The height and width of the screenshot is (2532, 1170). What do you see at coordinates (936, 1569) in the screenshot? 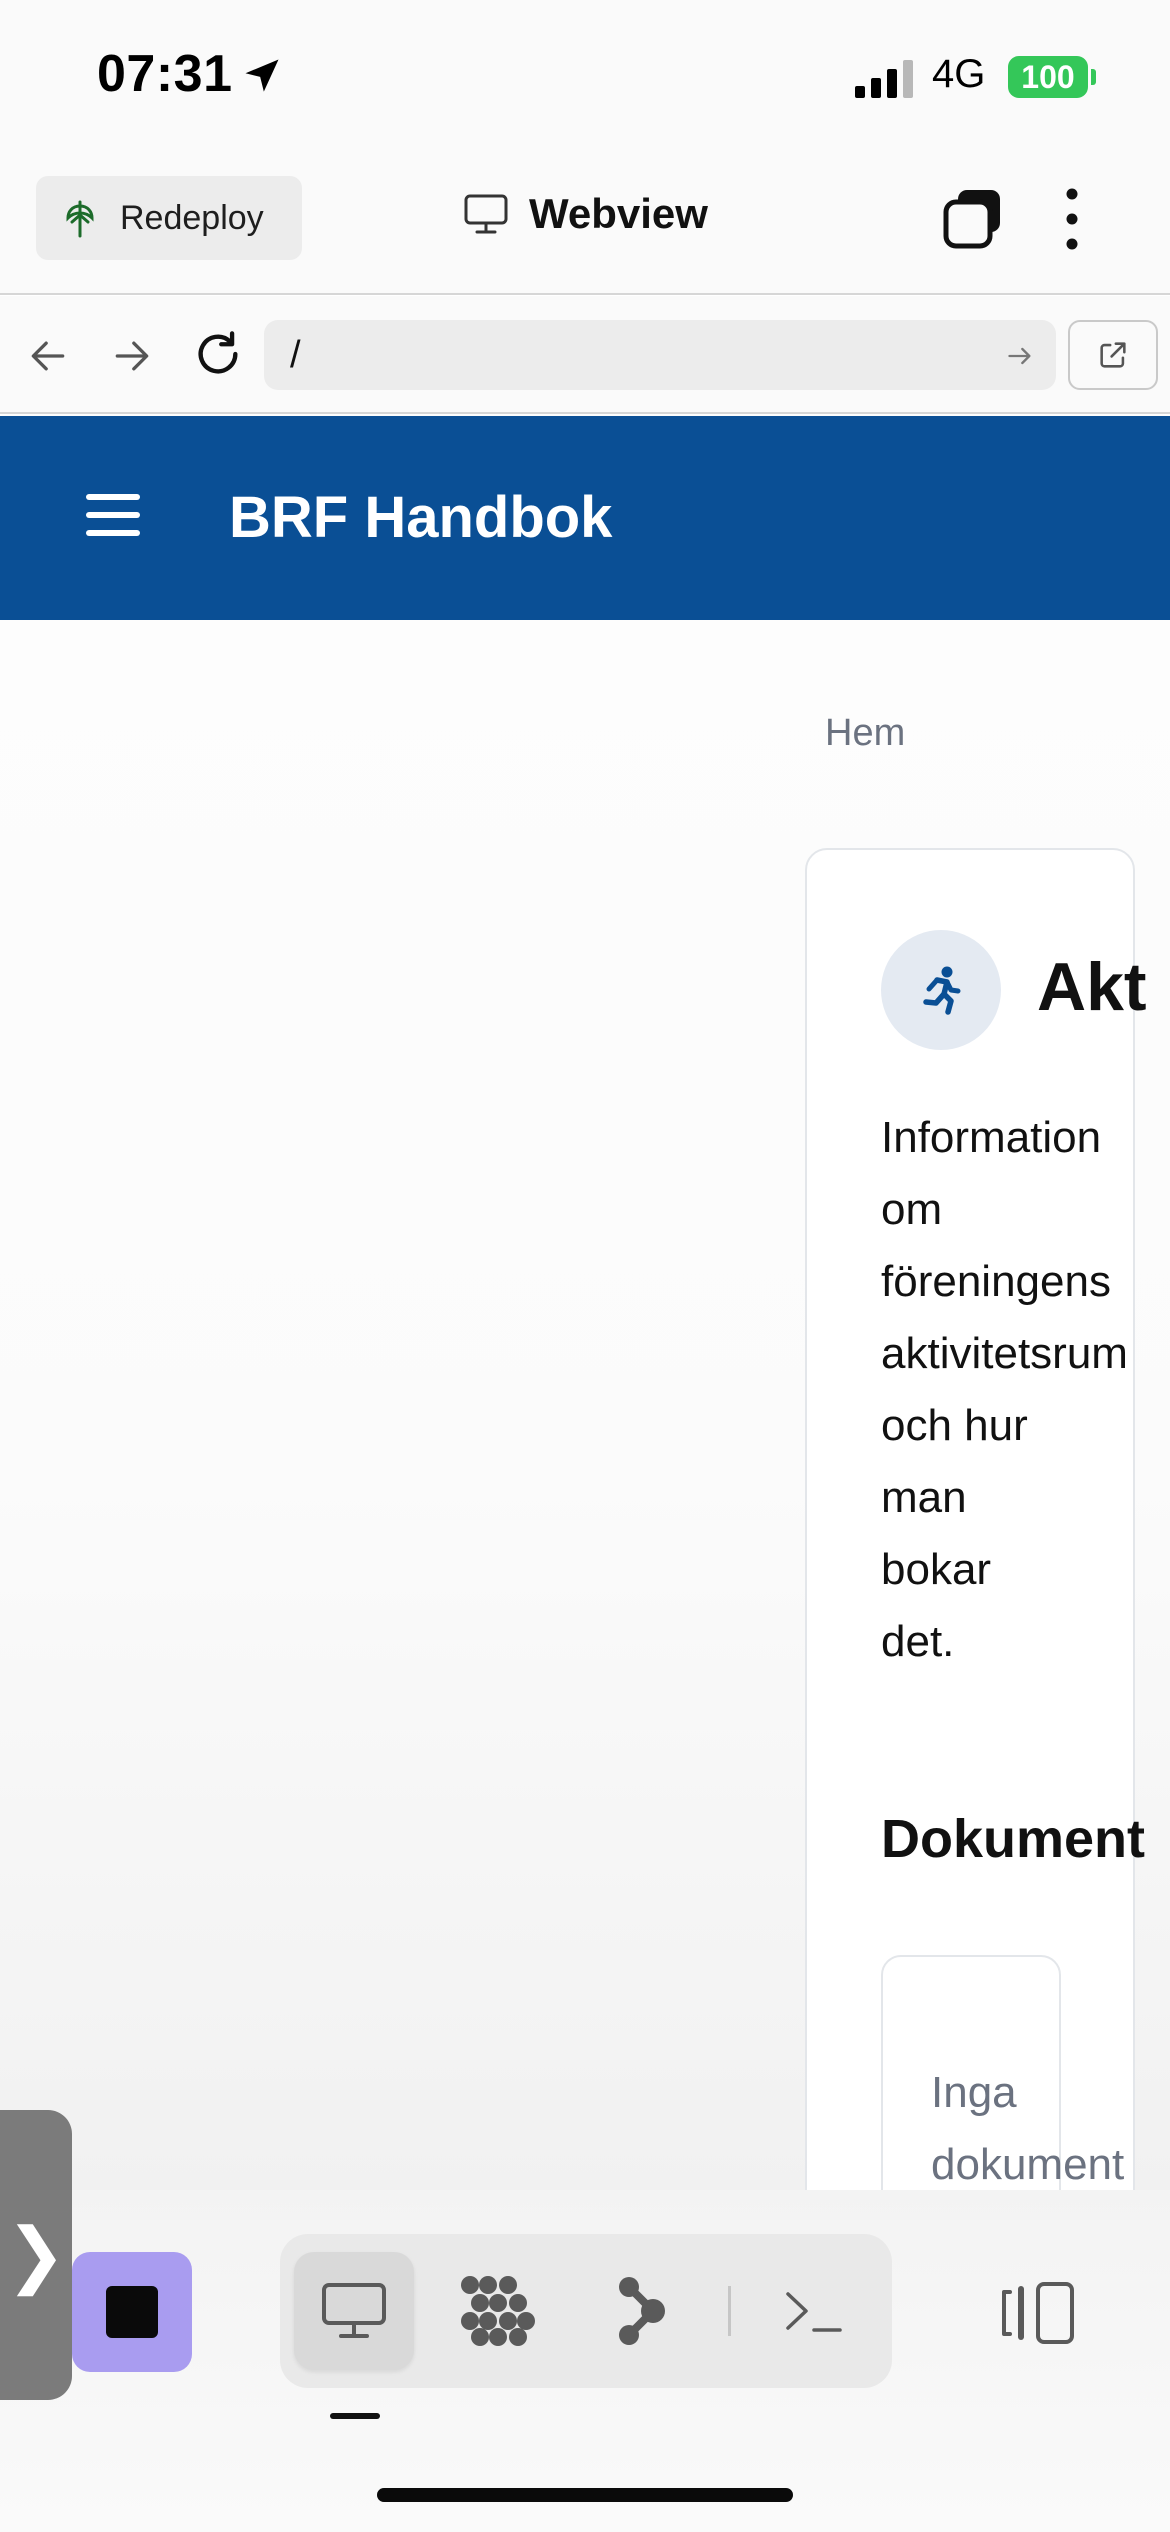
I see `card-description-line: bokar` at bounding box center [936, 1569].